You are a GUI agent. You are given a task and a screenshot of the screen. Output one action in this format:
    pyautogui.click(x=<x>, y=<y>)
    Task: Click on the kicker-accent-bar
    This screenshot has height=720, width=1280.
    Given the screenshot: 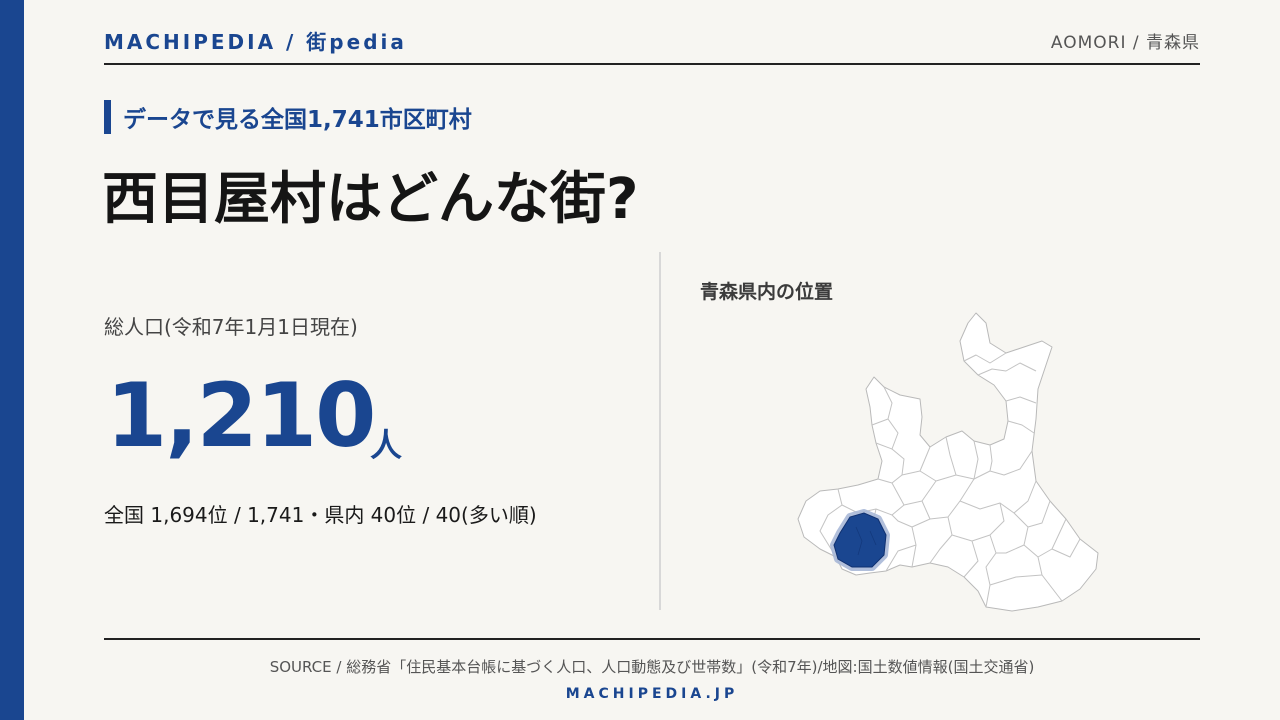 What is the action you would take?
    pyautogui.click(x=107, y=117)
    